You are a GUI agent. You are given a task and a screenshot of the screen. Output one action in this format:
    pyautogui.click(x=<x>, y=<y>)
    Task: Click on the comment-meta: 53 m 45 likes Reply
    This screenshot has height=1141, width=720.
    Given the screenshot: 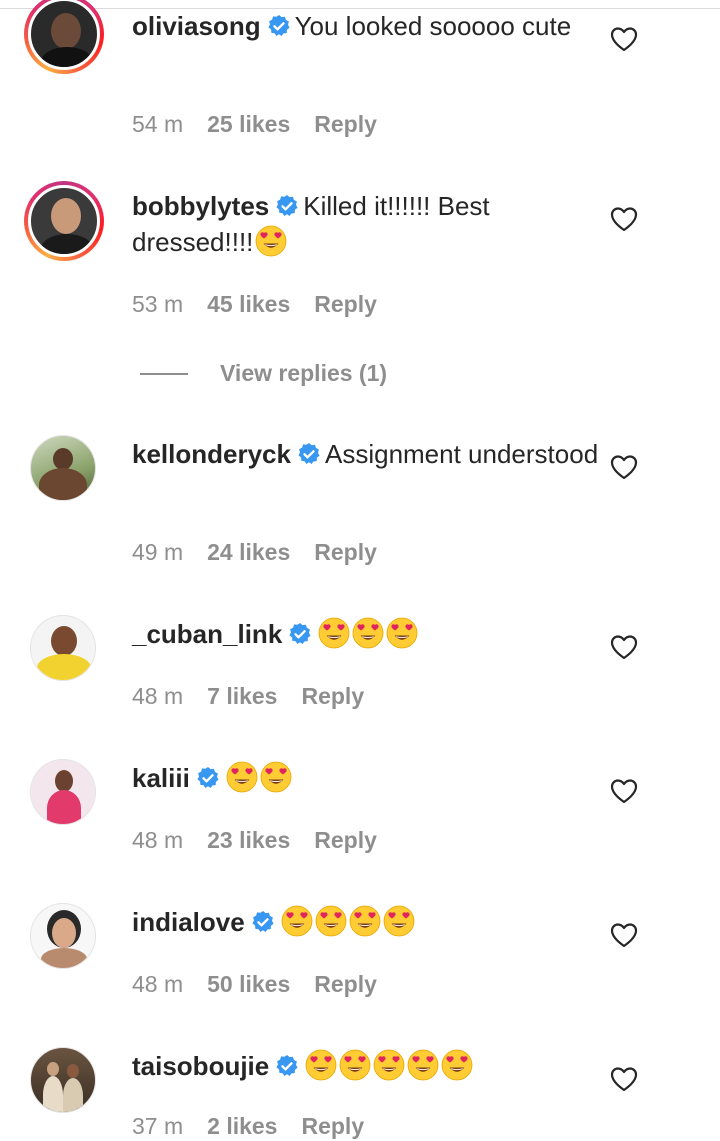 What is the action you would take?
    pyautogui.click(x=254, y=304)
    